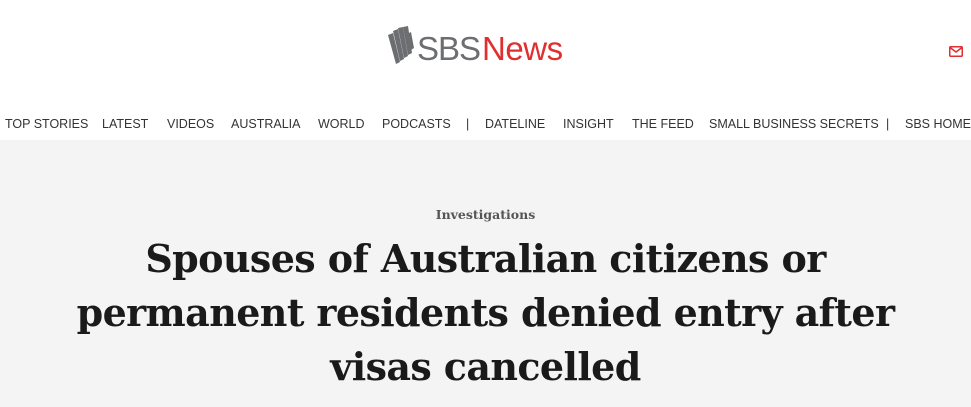  I want to click on nav-item-insight: INSIGHT, so click(588, 124).